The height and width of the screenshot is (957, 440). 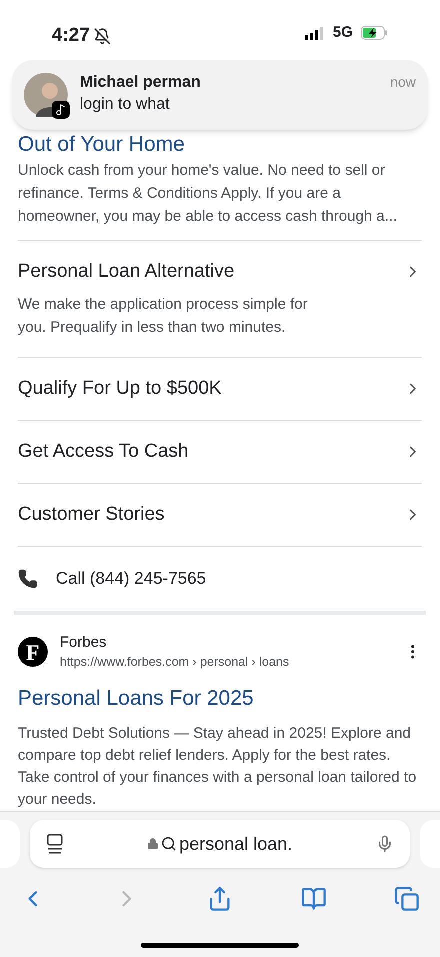 I want to click on signal-icon, so click(x=314, y=33).